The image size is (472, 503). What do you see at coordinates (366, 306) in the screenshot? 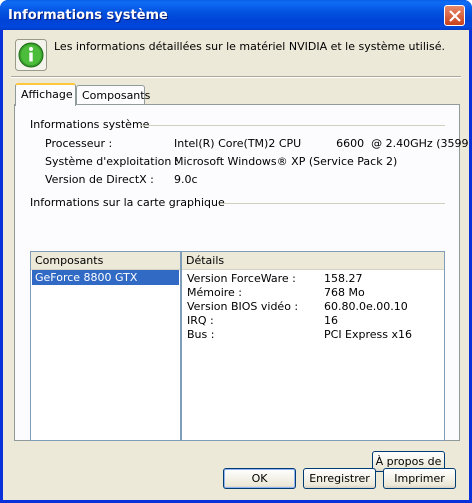
I see `bios-value: 60.80.0e.00.10` at bounding box center [366, 306].